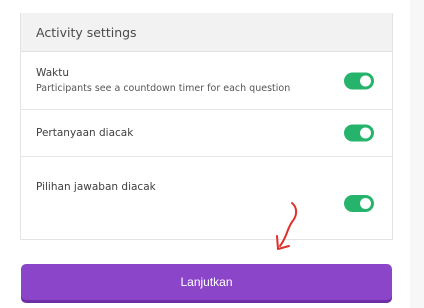 The width and height of the screenshot is (424, 308). What do you see at coordinates (417, 154) in the screenshot?
I see `right-pane` at bounding box center [417, 154].